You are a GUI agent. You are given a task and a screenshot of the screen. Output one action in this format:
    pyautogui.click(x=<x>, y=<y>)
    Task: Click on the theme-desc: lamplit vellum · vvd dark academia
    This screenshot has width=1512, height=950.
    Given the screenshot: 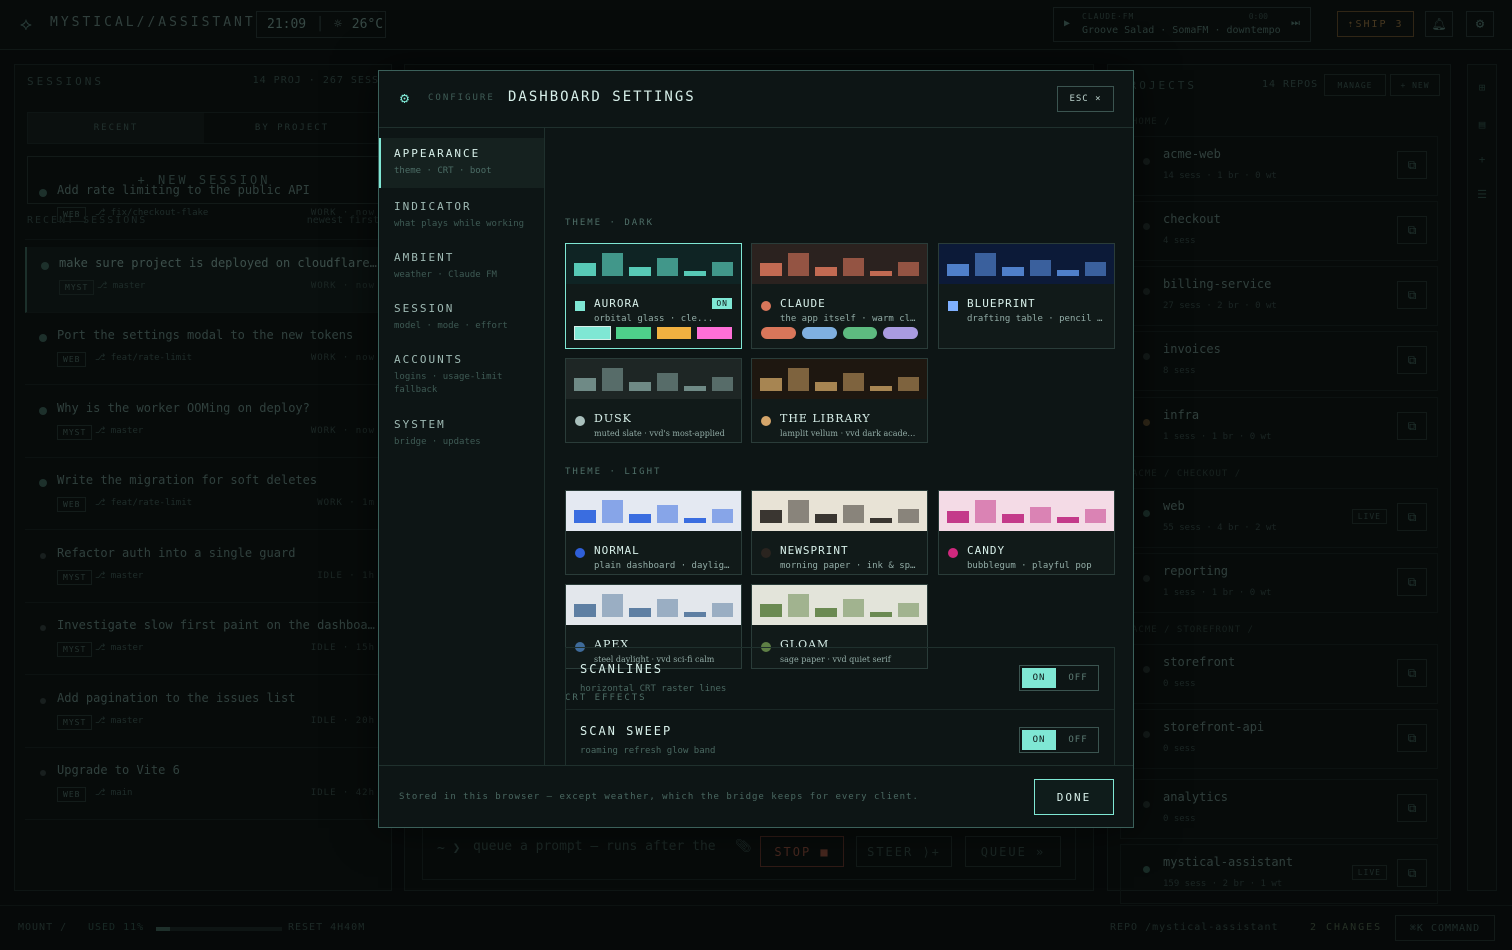 What is the action you would take?
    pyautogui.click(x=850, y=433)
    